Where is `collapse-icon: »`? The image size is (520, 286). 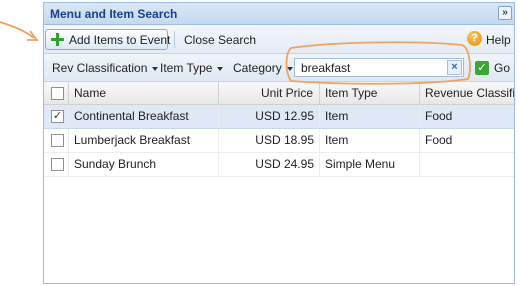 collapse-icon: » is located at coordinates (505, 13).